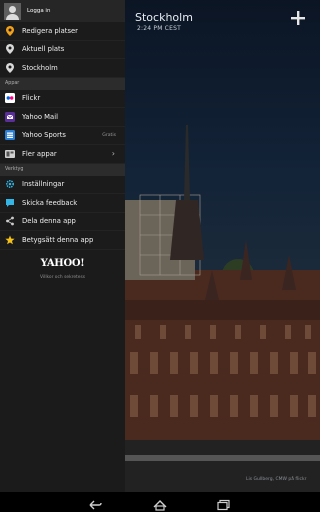  What do you see at coordinates (10, 240) in the screenshot?
I see `star-icon` at bounding box center [10, 240].